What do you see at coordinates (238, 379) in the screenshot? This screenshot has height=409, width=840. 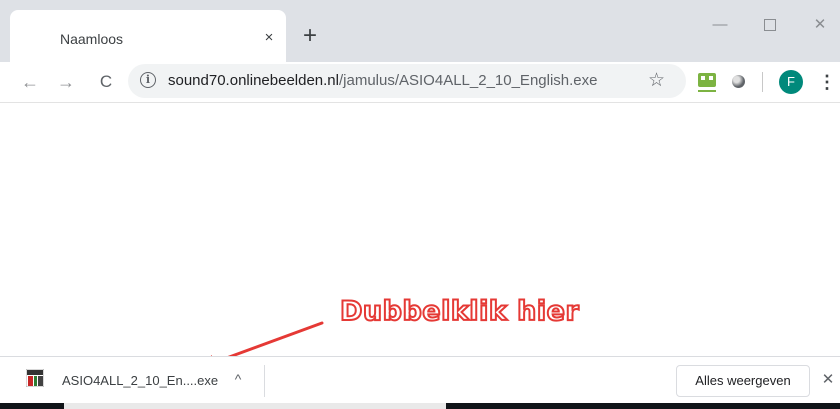 I see `chevron-up-icon: ^` at bounding box center [238, 379].